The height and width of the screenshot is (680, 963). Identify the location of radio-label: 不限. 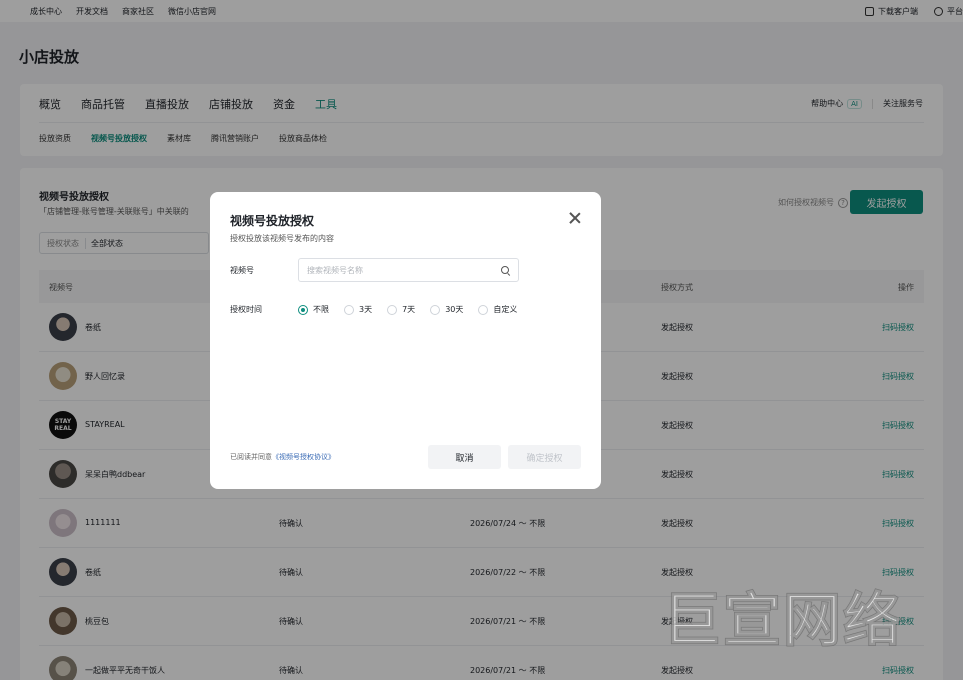
(321, 309).